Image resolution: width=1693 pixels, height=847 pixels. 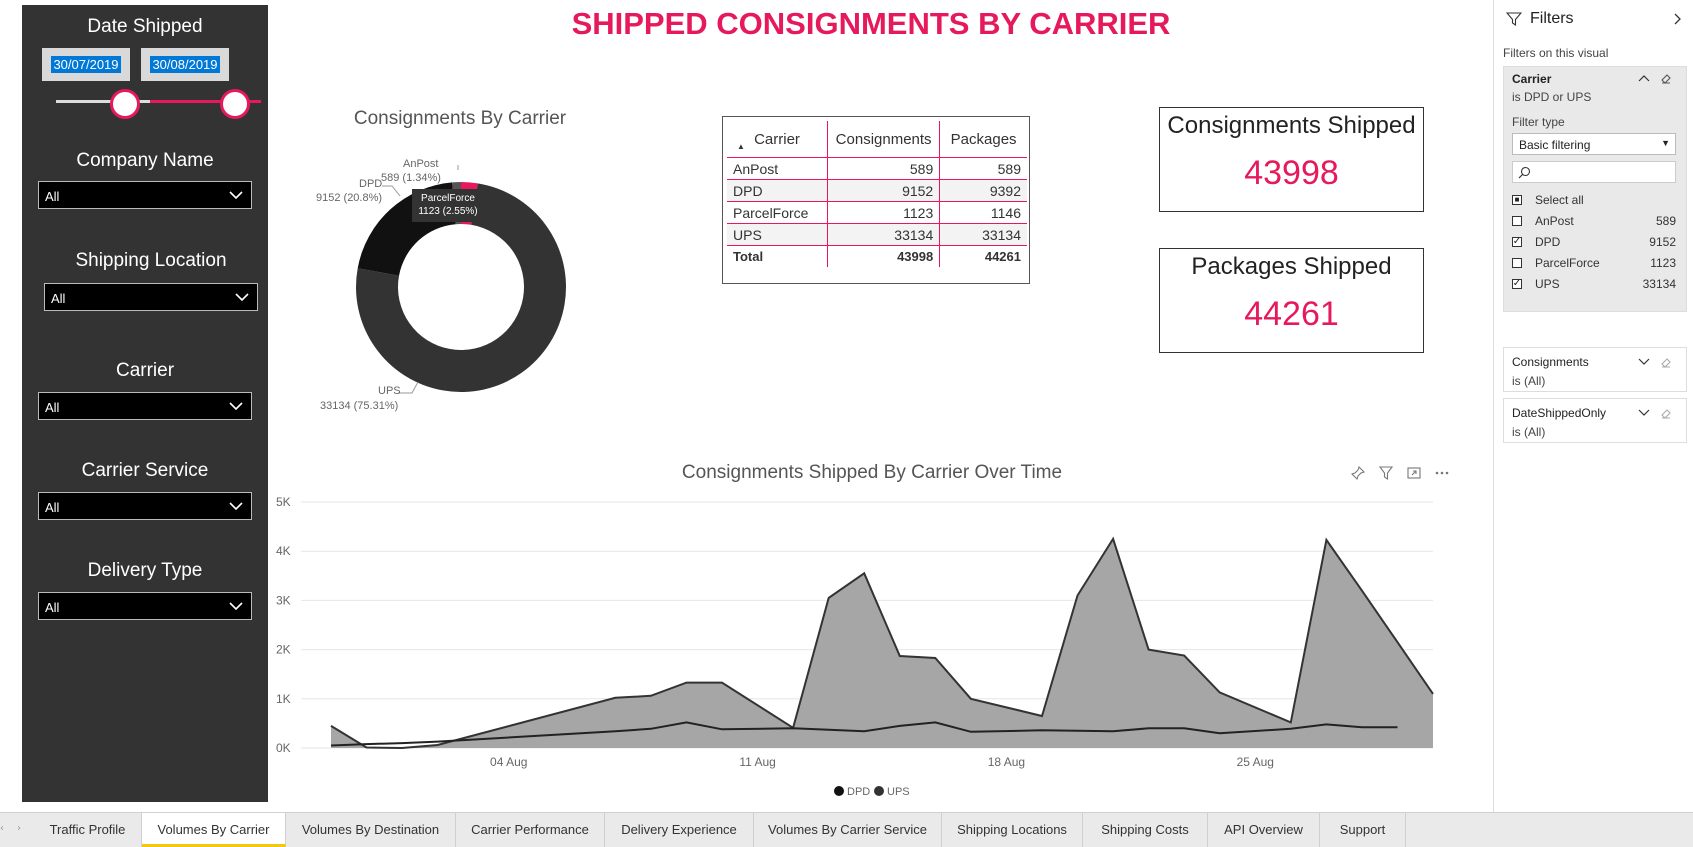 I want to click on filter-type-dropdown: Basic filtering ▼, so click(x=1594, y=144).